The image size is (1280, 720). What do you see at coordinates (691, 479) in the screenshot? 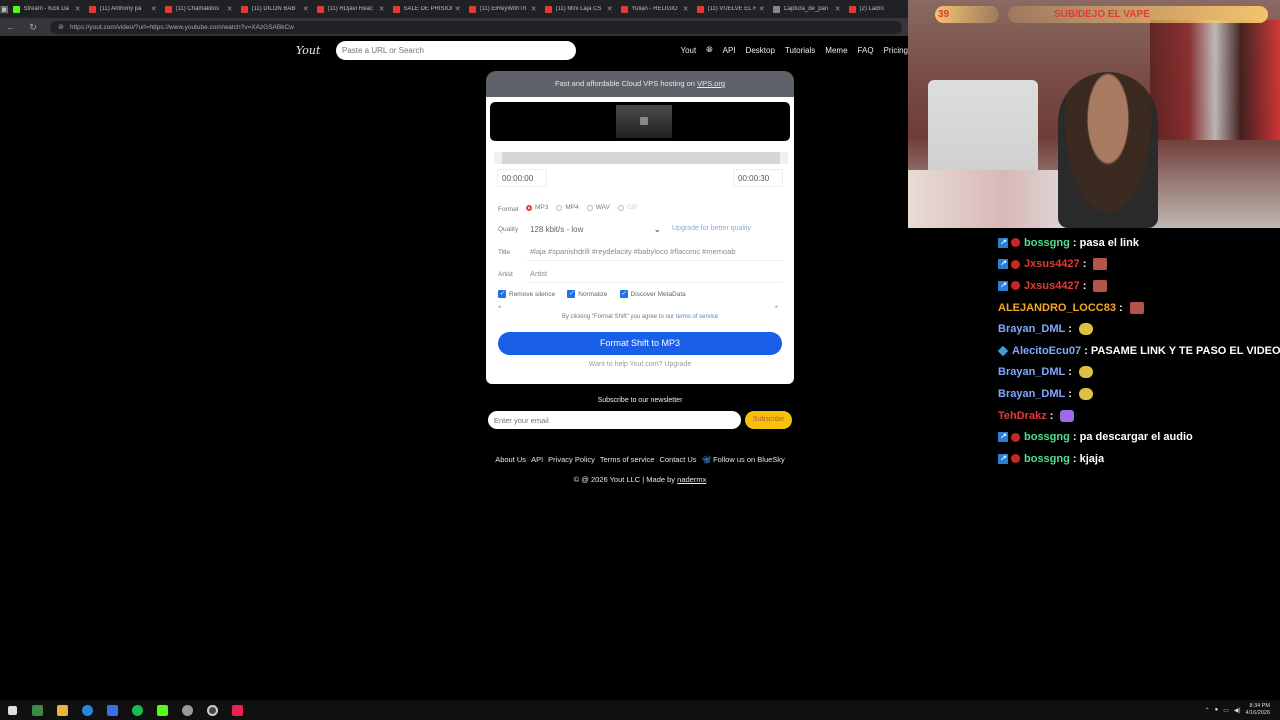
I see `author-link: nadermx` at bounding box center [691, 479].